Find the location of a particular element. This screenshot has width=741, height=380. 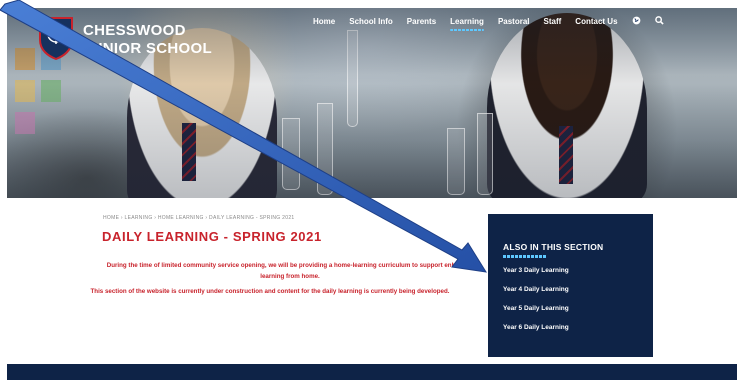

page-title: DAILY LEARNING - SPRING 2021 is located at coordinates (212, 236).